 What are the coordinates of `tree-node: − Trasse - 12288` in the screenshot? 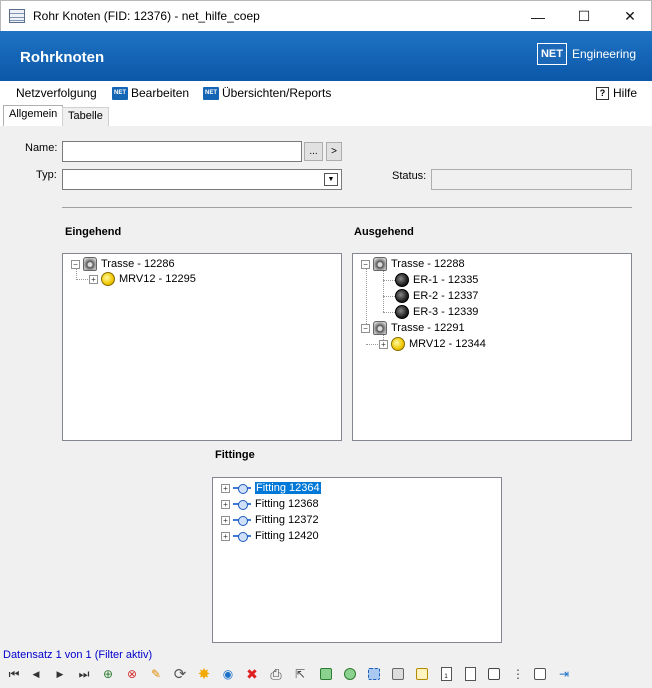 It's located at (413, 264).